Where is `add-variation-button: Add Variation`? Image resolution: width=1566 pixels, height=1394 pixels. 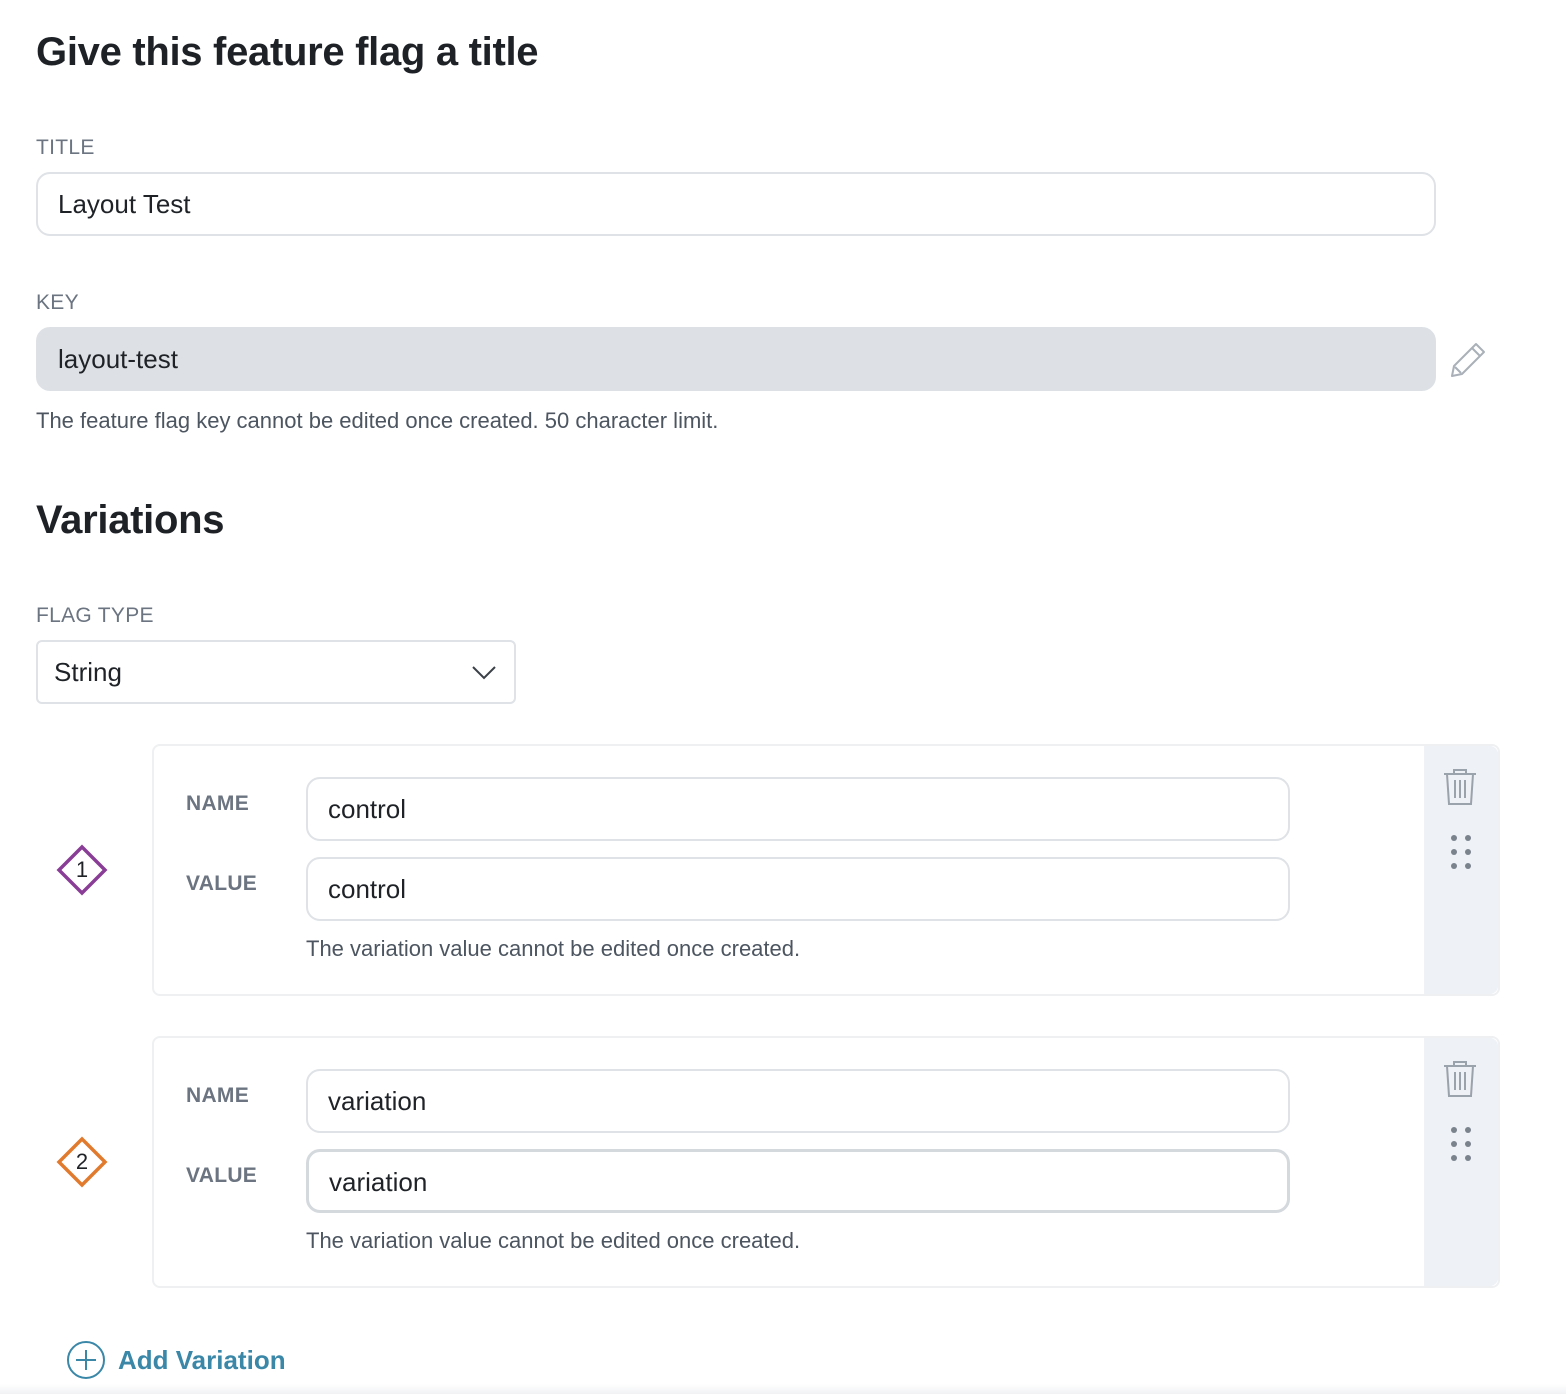 add-variation-button: Add Variation is located at coordinates (176, 1360).